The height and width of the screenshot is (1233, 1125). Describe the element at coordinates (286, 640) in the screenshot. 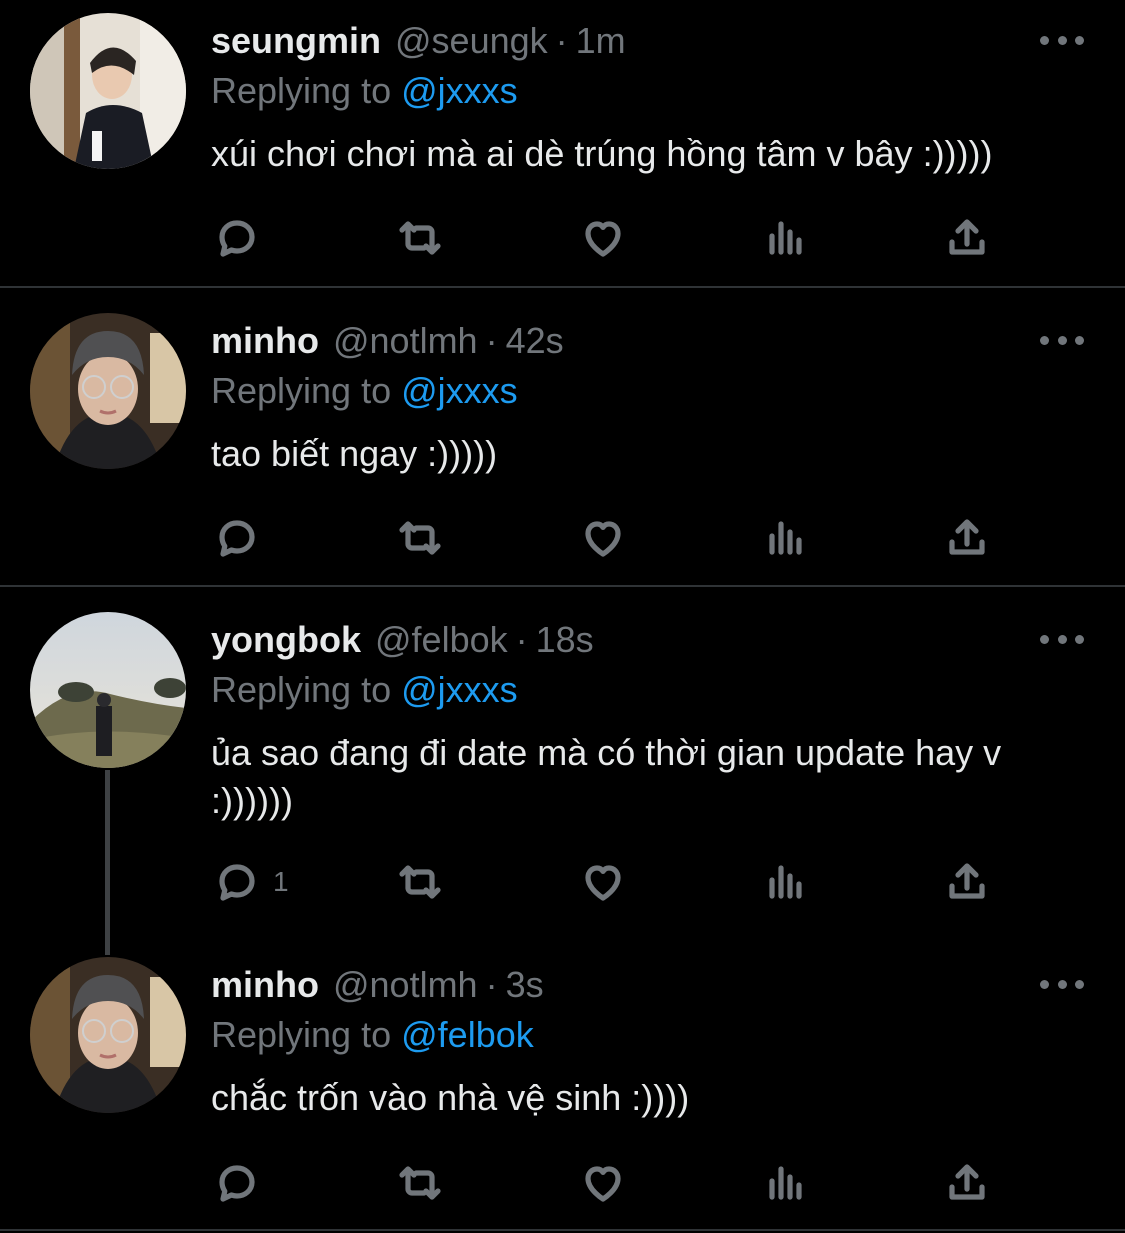

I see `display-name: yongbok` at that location.